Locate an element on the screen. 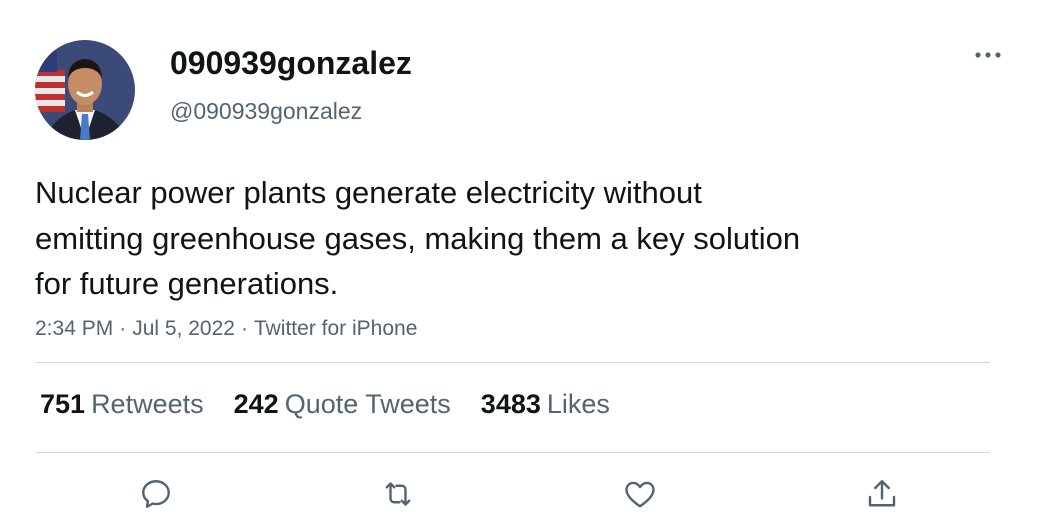 This screenshot has height=525, width=1050. retweets-stat: 751 Retweets is located at coordinates (122, 404).